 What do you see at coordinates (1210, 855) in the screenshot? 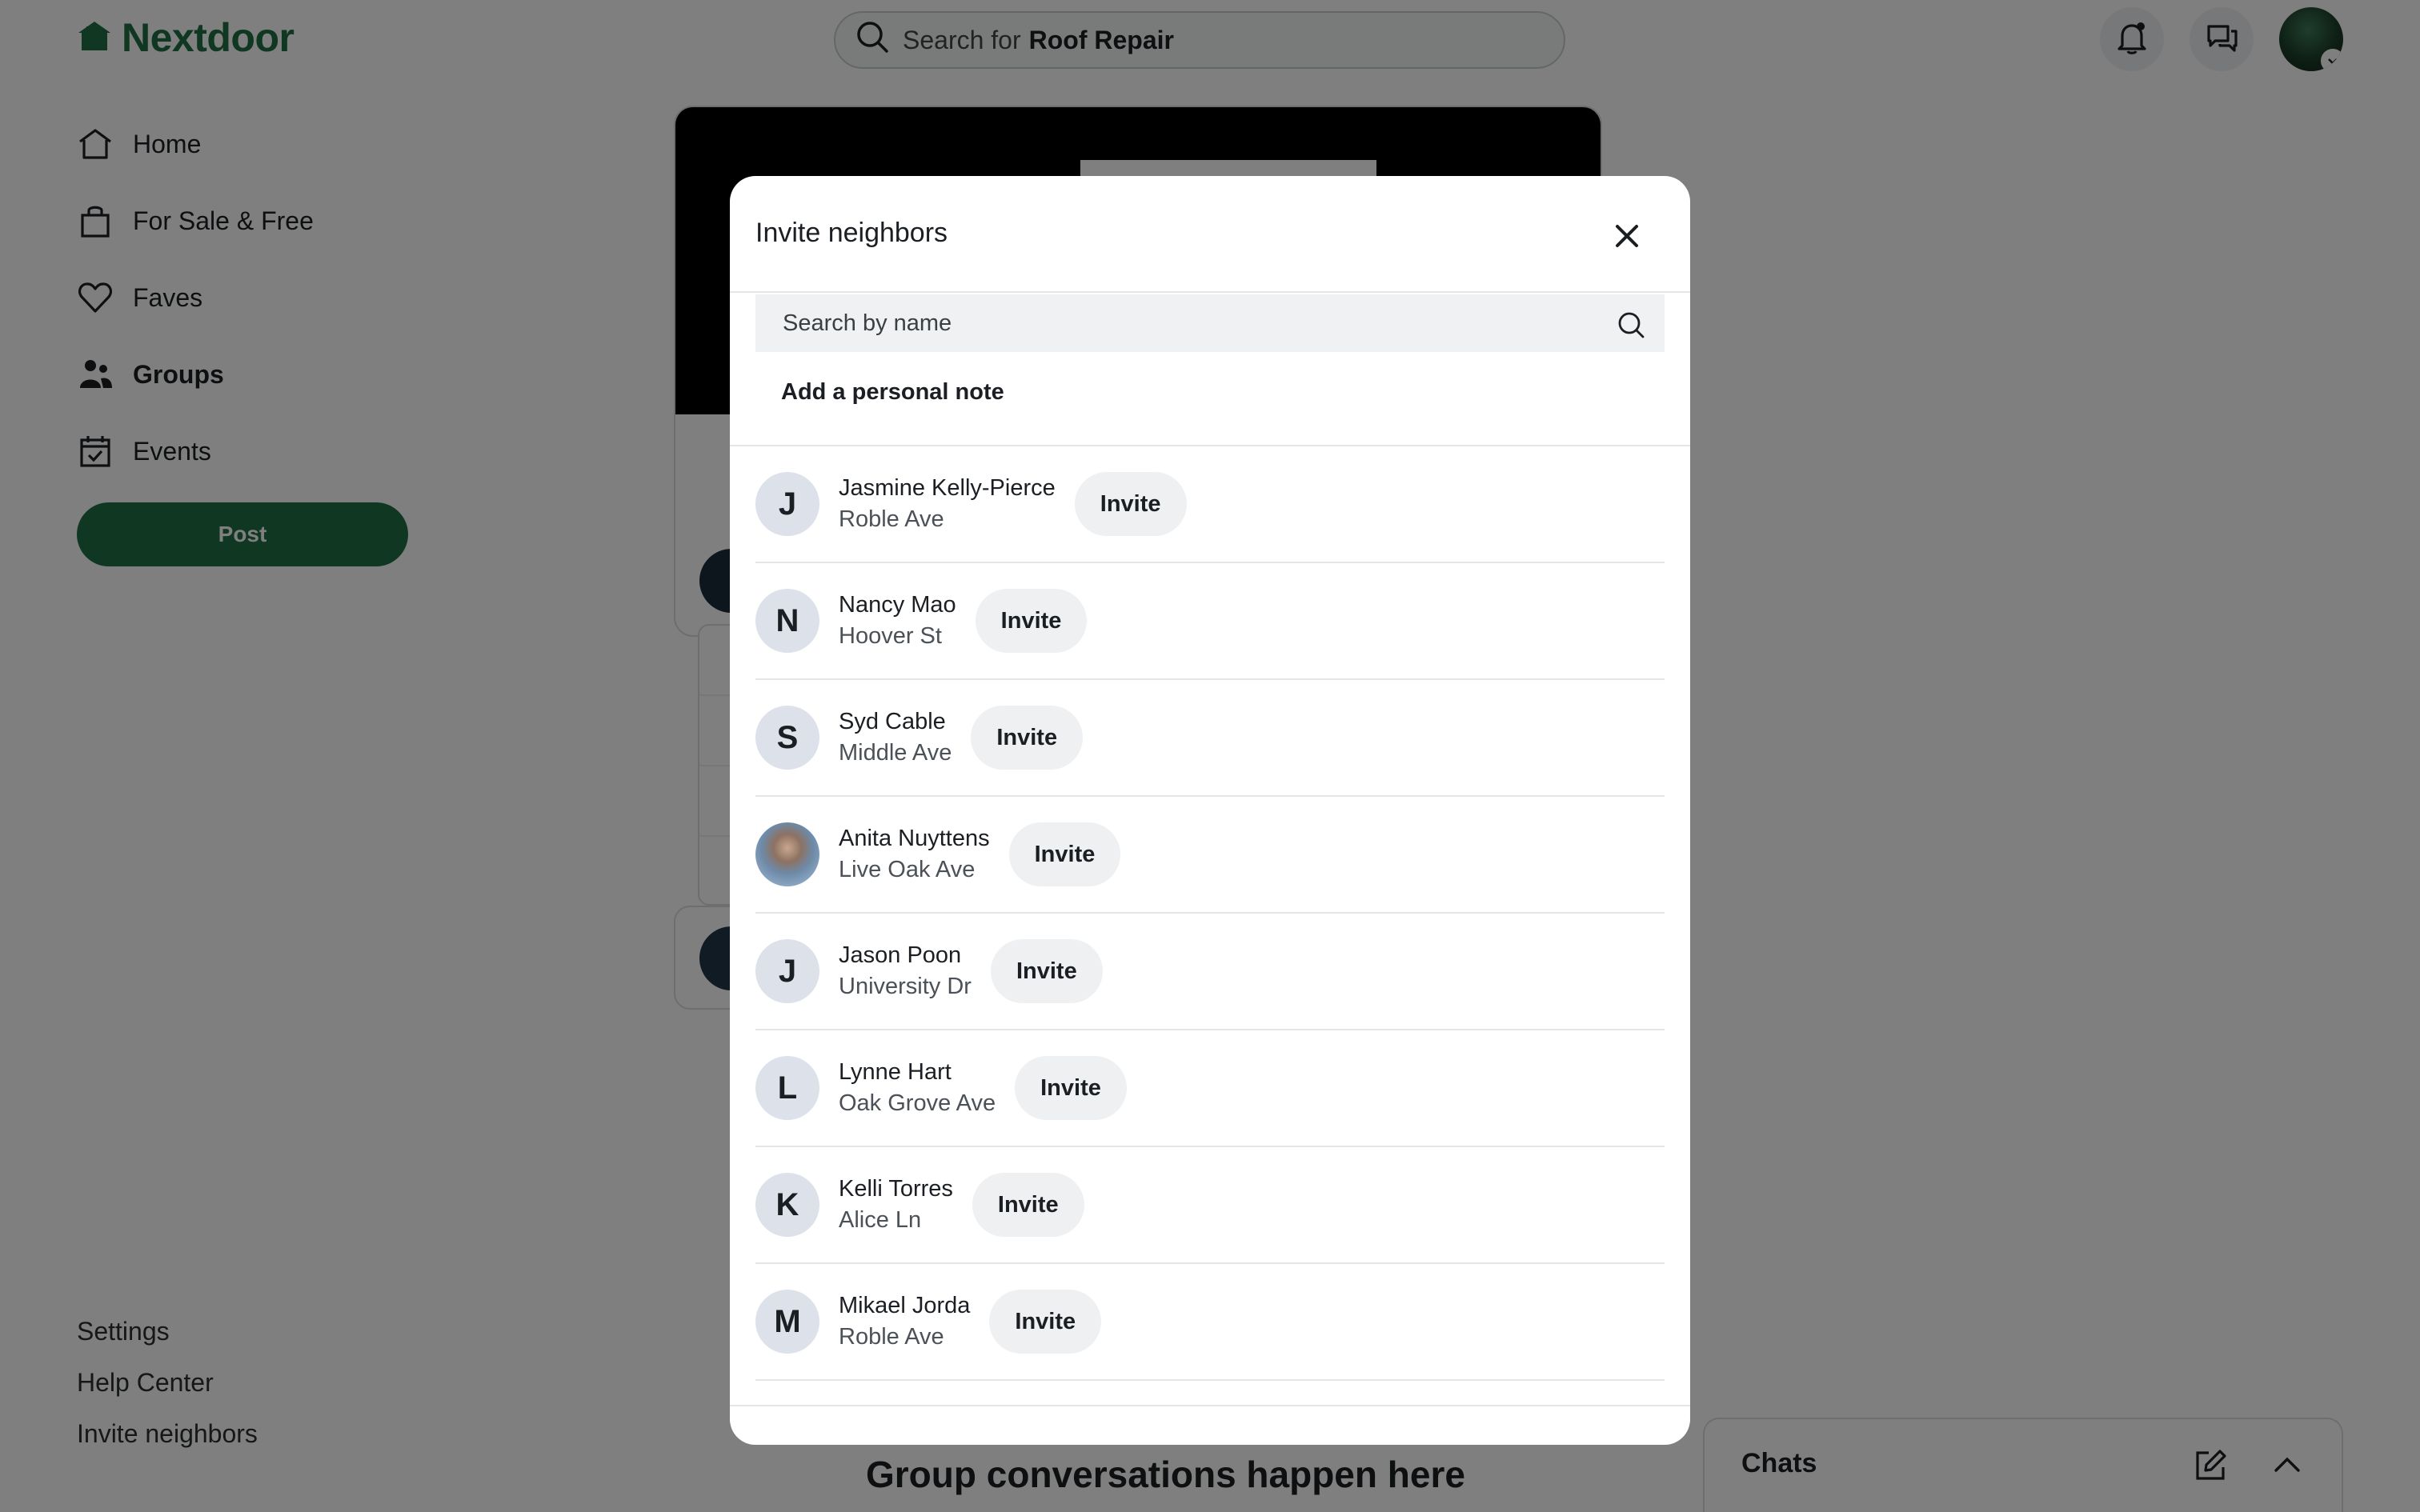
I see `list-item: Anita Nuyttens Live Oak Ave Invite` at bounding box center [1210, 855].